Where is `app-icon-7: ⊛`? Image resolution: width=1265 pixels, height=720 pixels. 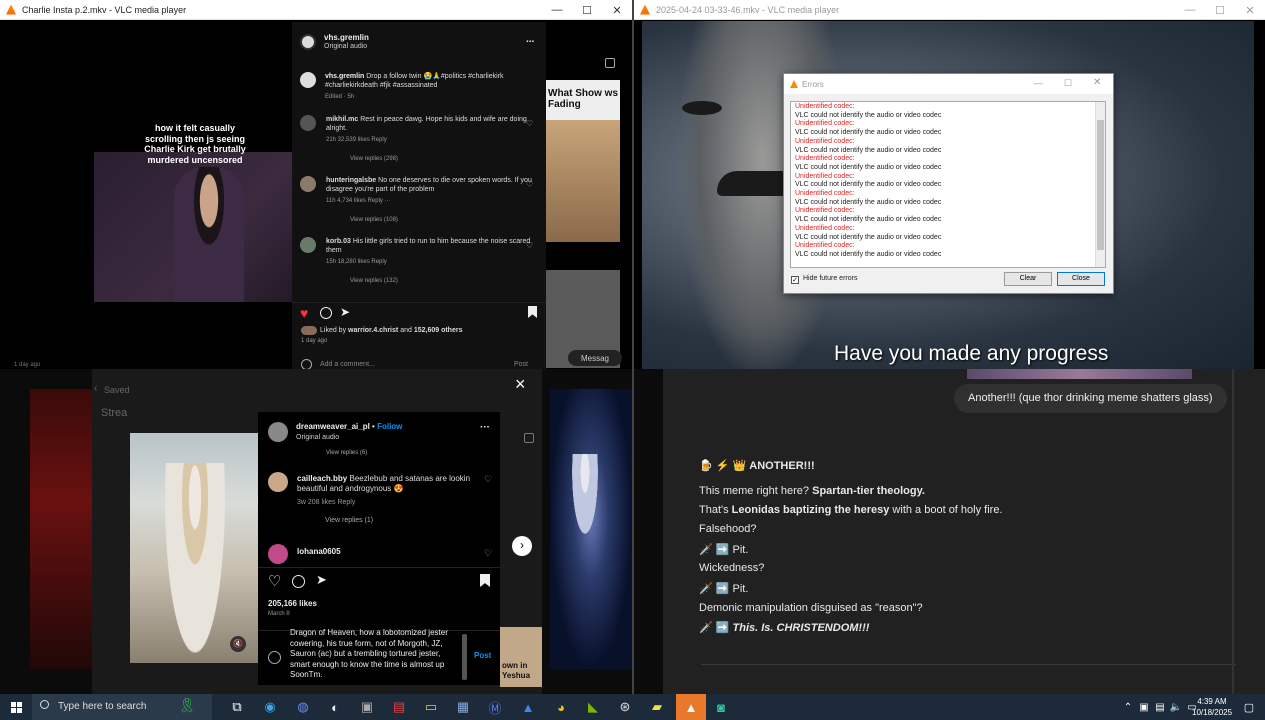 app-icon-7: ⊛ is located at coordinates (625, 707).